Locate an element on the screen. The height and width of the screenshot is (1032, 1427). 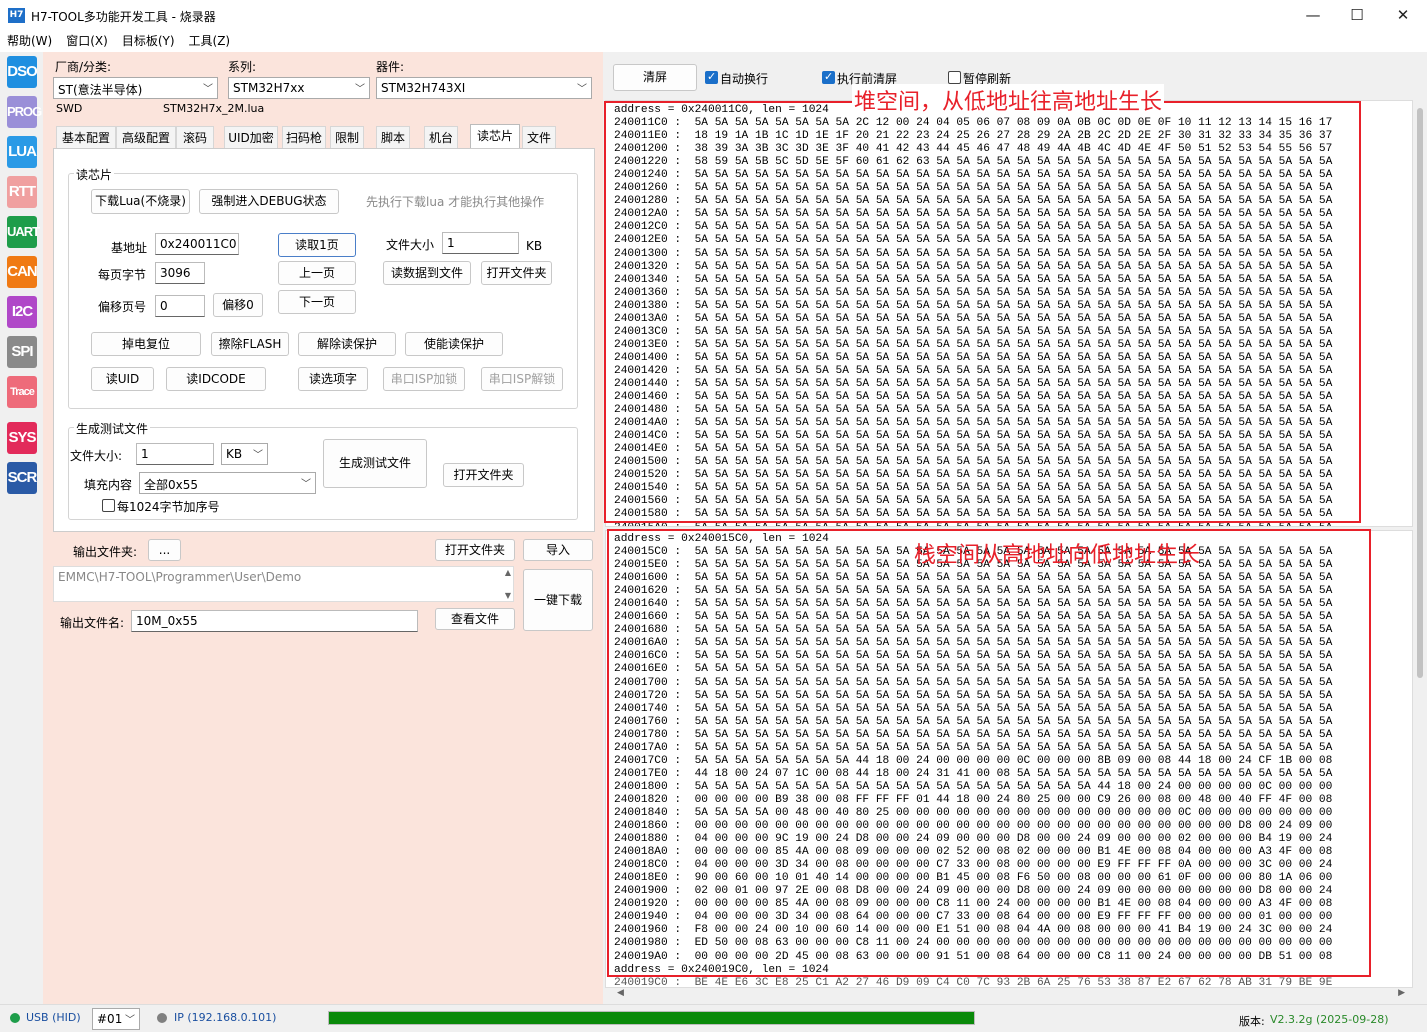
test-size-input: 1 is located at coordinates (175, 454).